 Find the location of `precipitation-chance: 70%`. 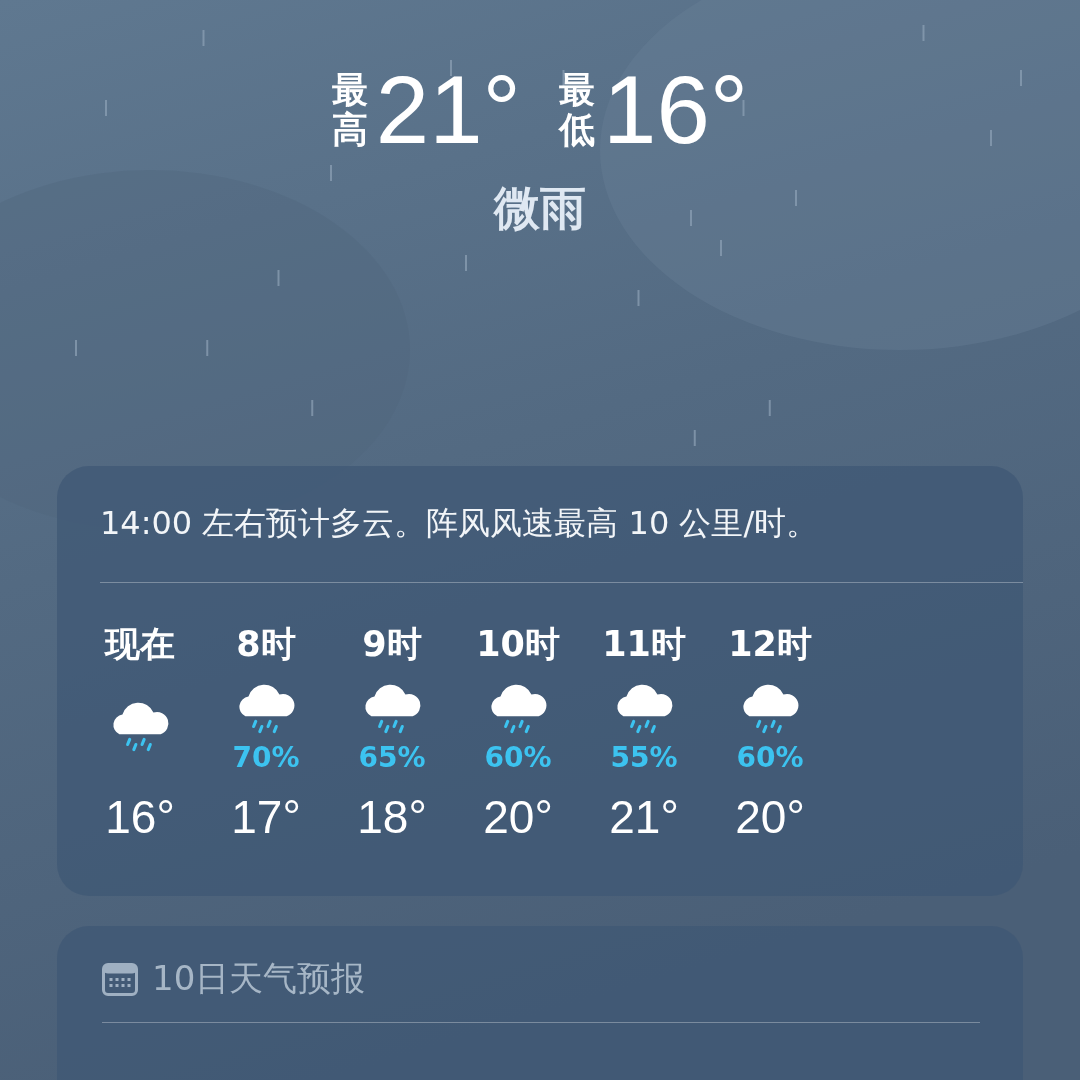

precipitation-chance: 70% is located at coordinates (266, 757).